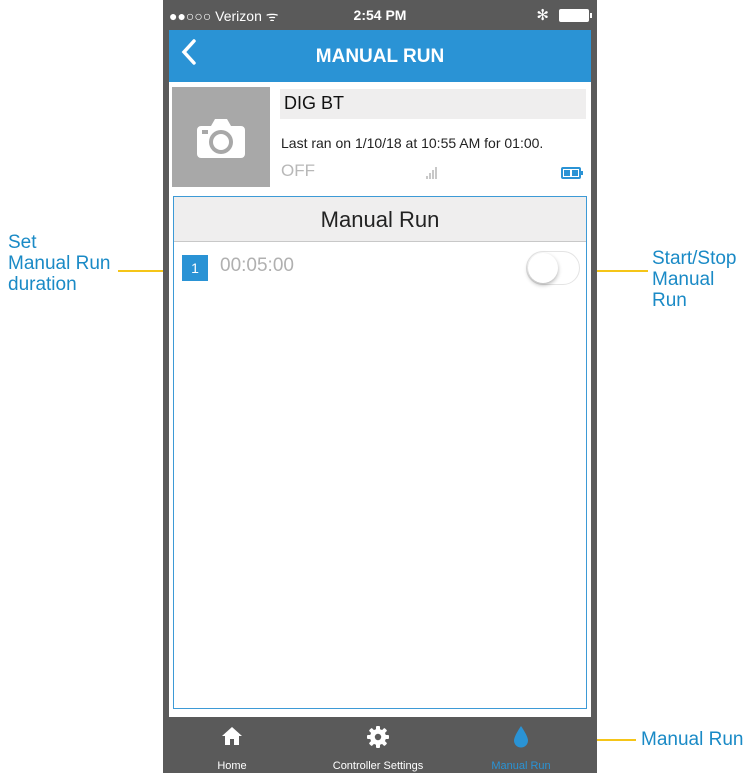 This screenshot has width=753, height=773. Describe the element at coordinates (257, 266) in the screenshot. I see `zone-duration-field: 00:05:00` at that location.